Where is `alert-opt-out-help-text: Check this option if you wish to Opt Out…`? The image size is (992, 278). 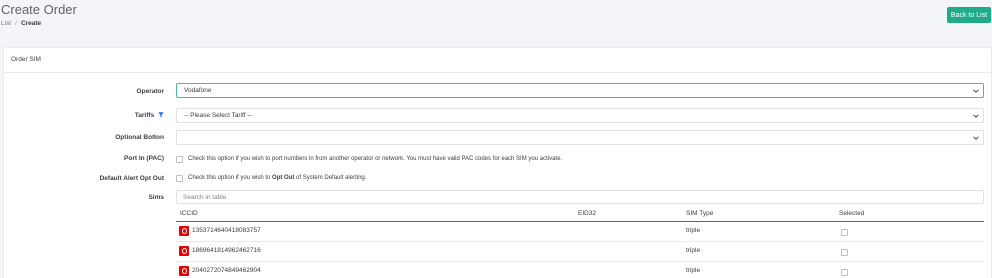
alert-opt-out-help-text: Check this option if you wish to Opt Out… is located at coordinates (277, 178).